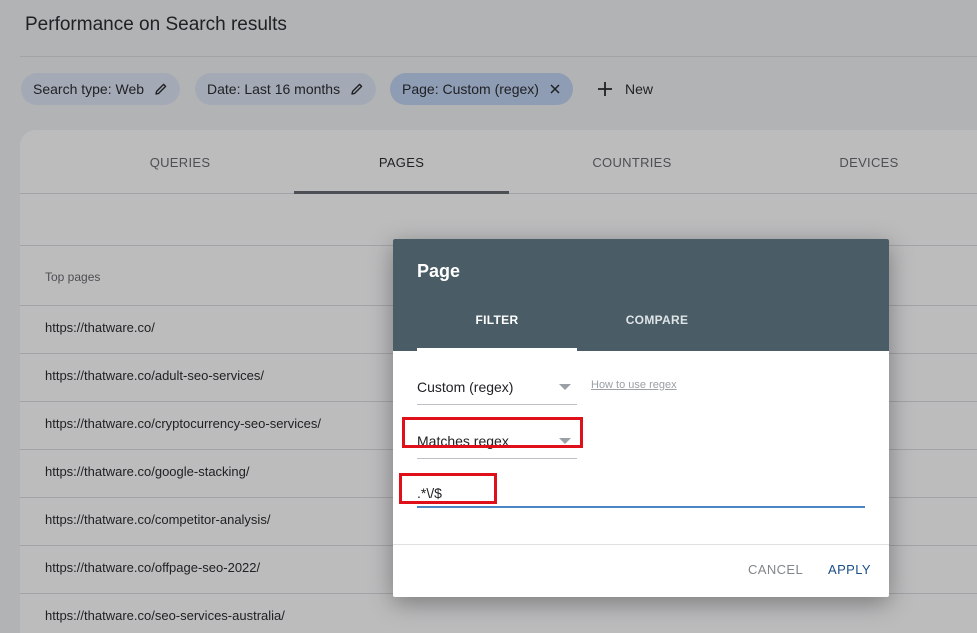  I want to click on tab-compare: COMPARE, so click(657, 320).